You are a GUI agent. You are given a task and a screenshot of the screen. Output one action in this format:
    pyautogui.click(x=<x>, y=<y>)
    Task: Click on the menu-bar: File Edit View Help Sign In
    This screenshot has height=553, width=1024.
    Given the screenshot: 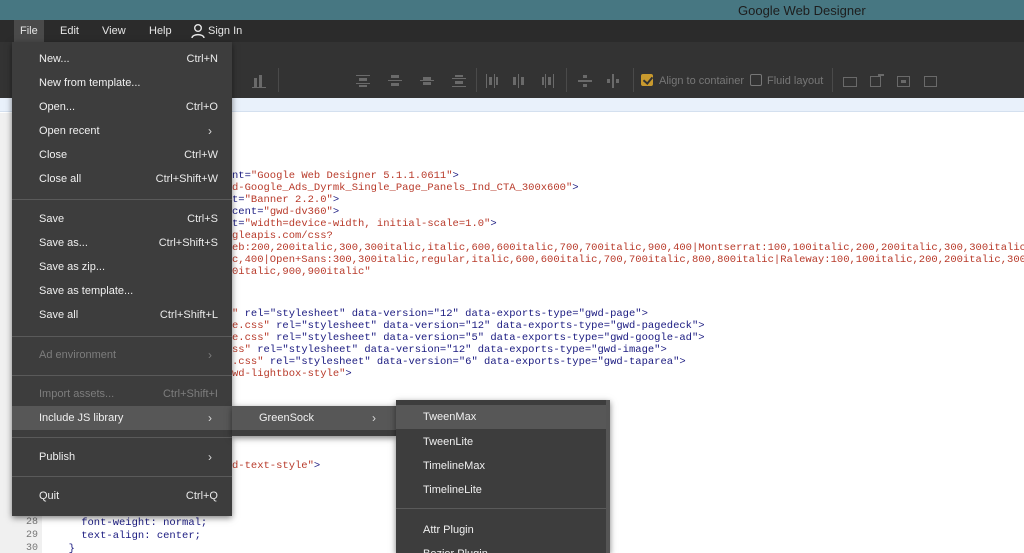 What is the action you would take?
    pyautogui.click(x=512, y=31)
    